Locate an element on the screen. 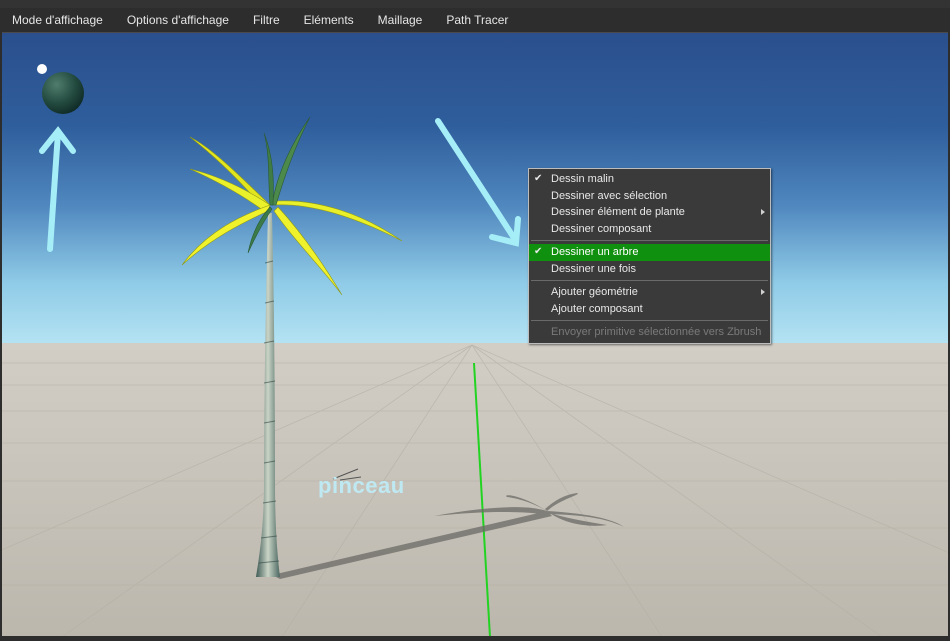  menu-elements: Eléments is located at coordinates (329, 20).